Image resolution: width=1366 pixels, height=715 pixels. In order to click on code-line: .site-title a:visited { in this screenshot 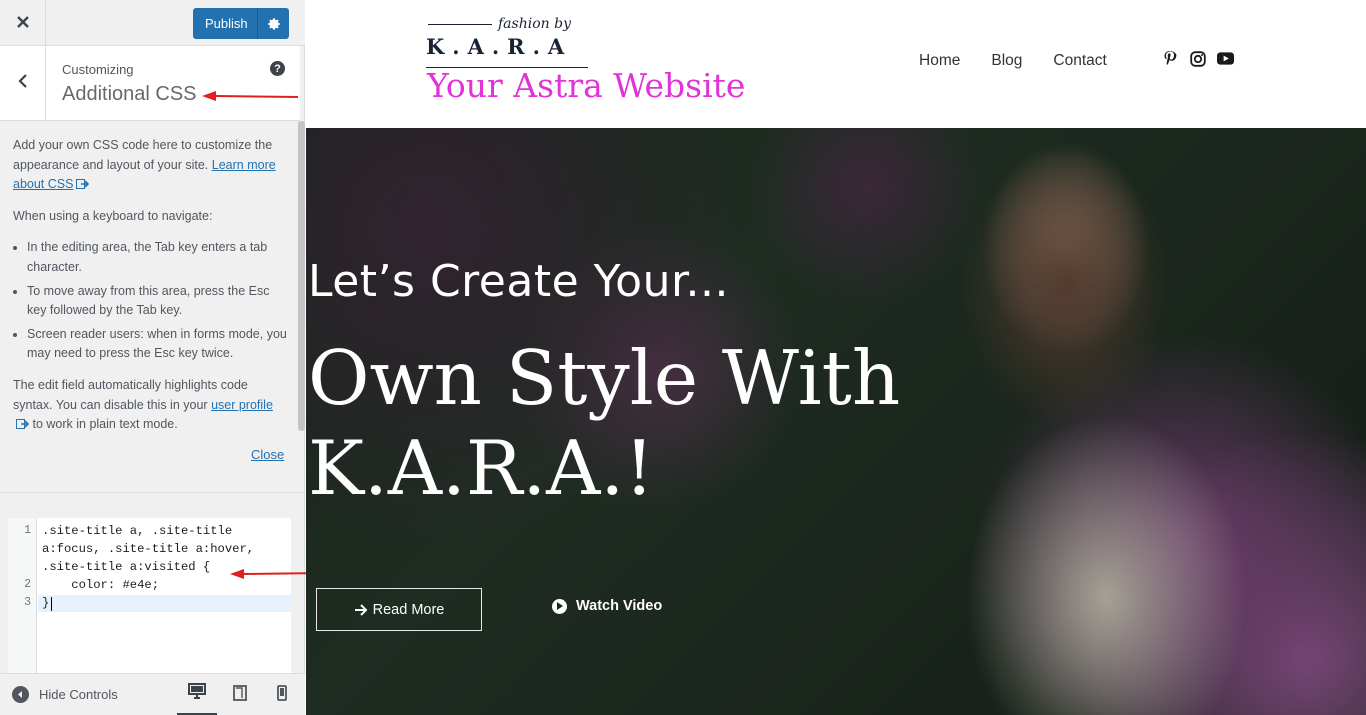, I will do `click(126, 567)`.